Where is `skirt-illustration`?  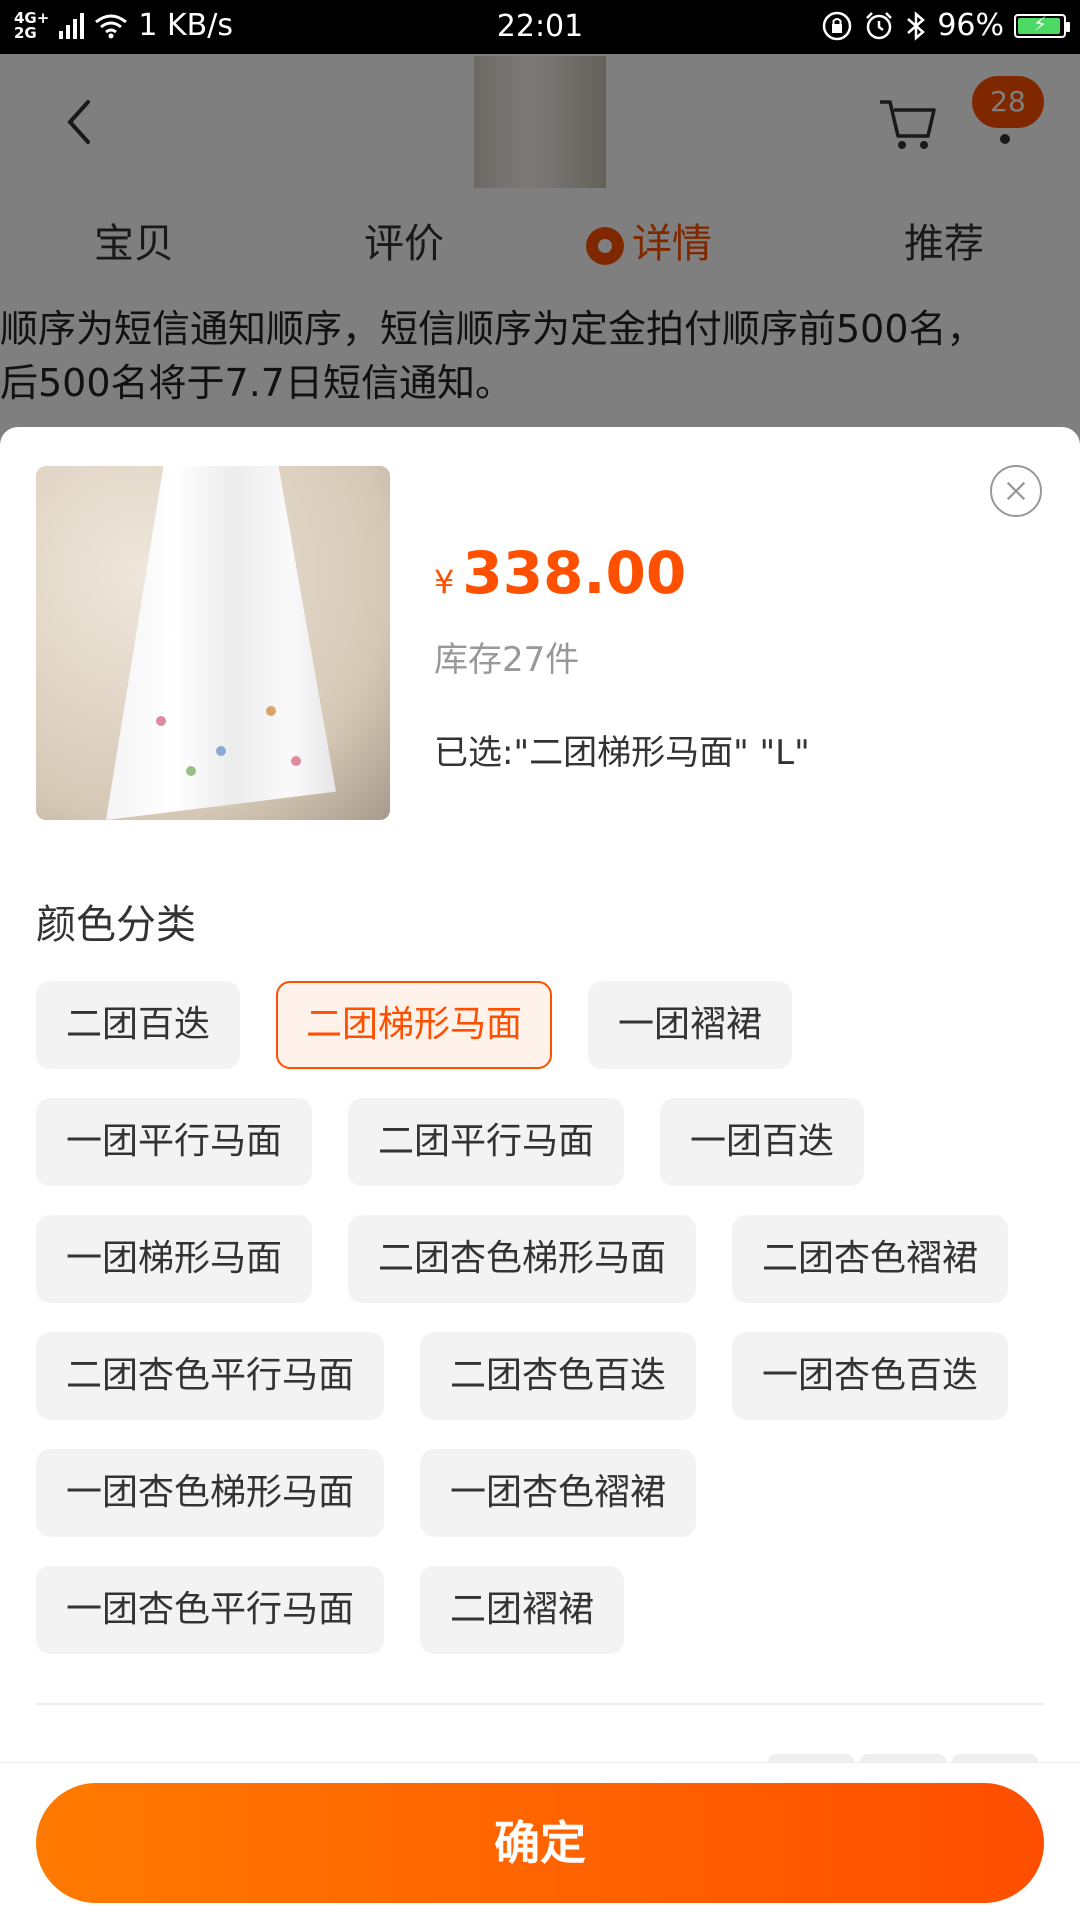
skirt-illustration is located at coordinates (221, 643).